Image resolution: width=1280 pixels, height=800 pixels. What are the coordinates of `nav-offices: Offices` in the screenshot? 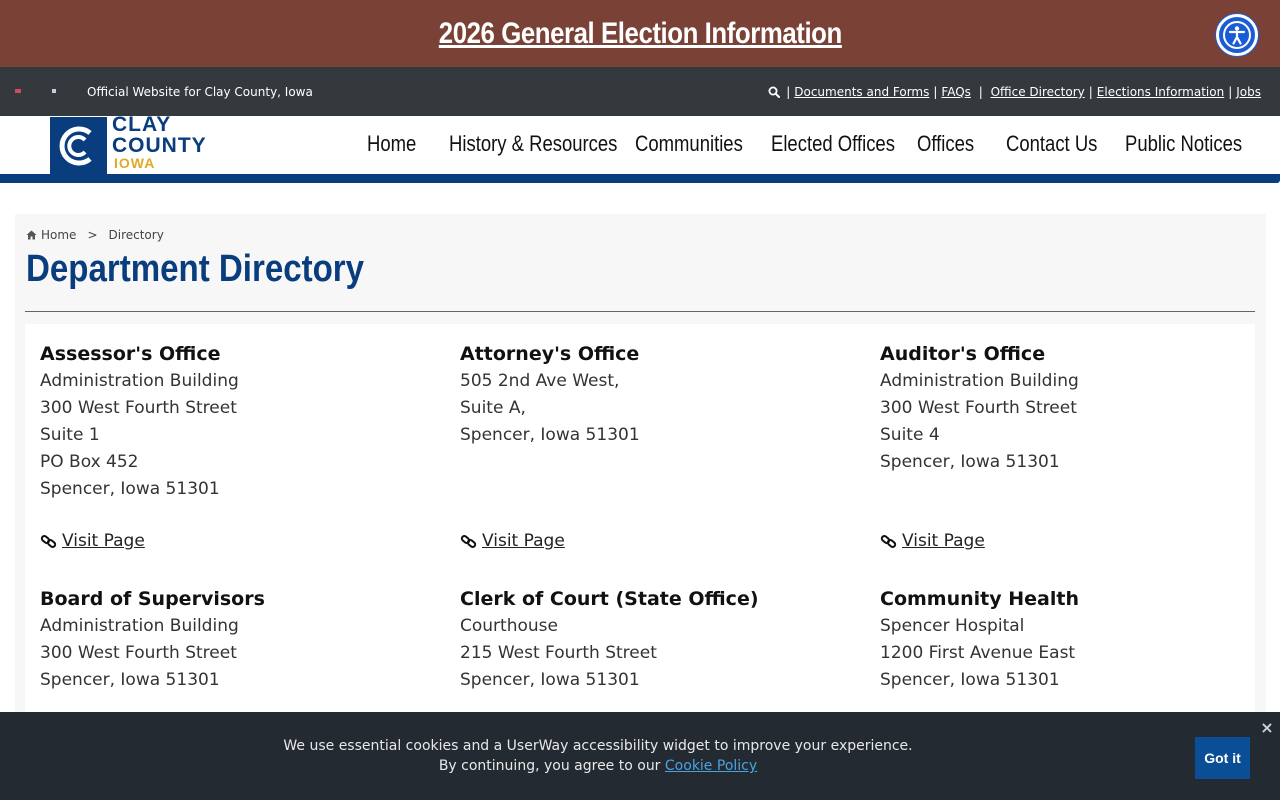 It's located at (954, 144).